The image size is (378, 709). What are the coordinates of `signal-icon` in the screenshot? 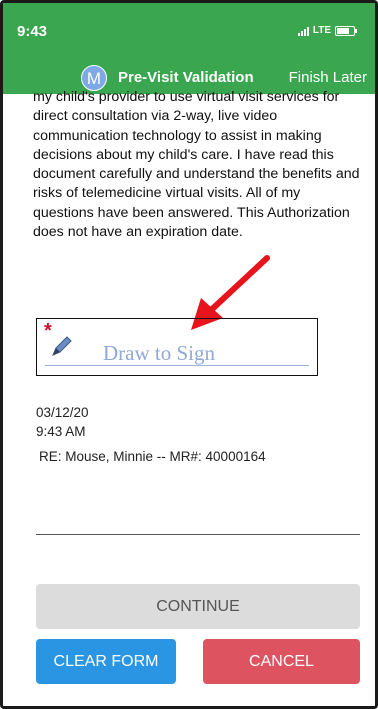 It's located at (303, 31).